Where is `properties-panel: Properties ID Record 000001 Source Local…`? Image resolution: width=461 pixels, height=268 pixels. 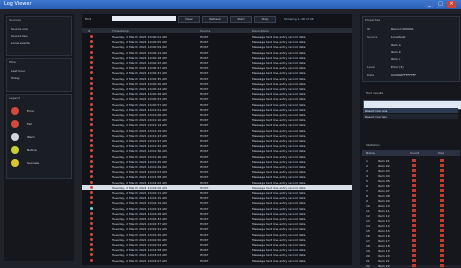
properties-panel: Properties ID Record 000001 Source Local… is located at coordinates (411, 49).